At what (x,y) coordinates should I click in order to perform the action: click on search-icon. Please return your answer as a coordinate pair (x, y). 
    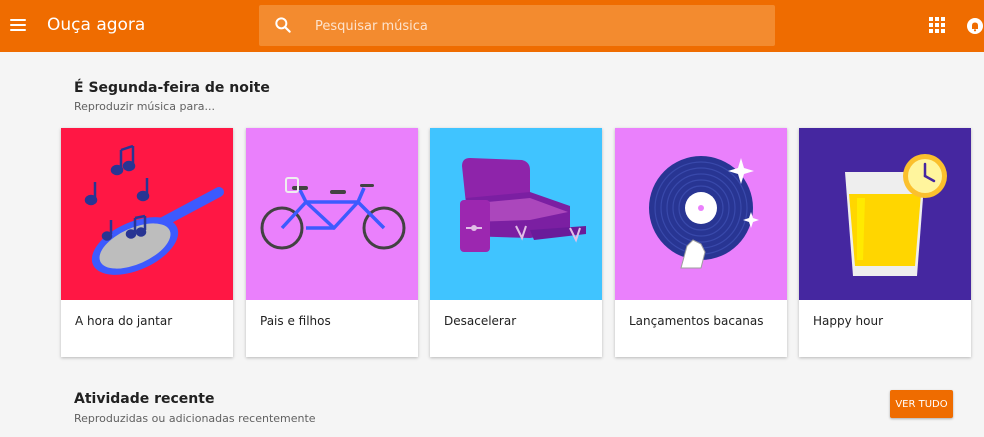
    Looking at the image, I should click on (283, 25).